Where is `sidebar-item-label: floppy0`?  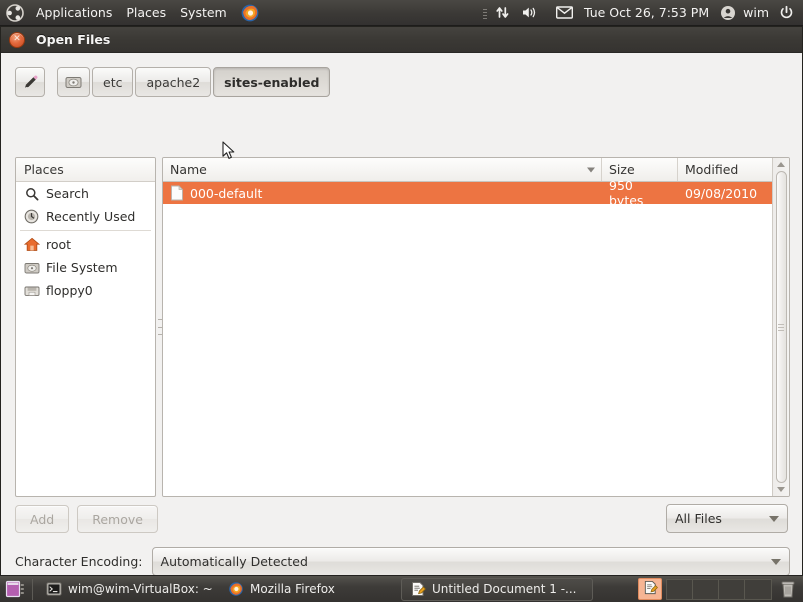
sidebar-item-label: floppy0 is located at coordinates (69, 290).